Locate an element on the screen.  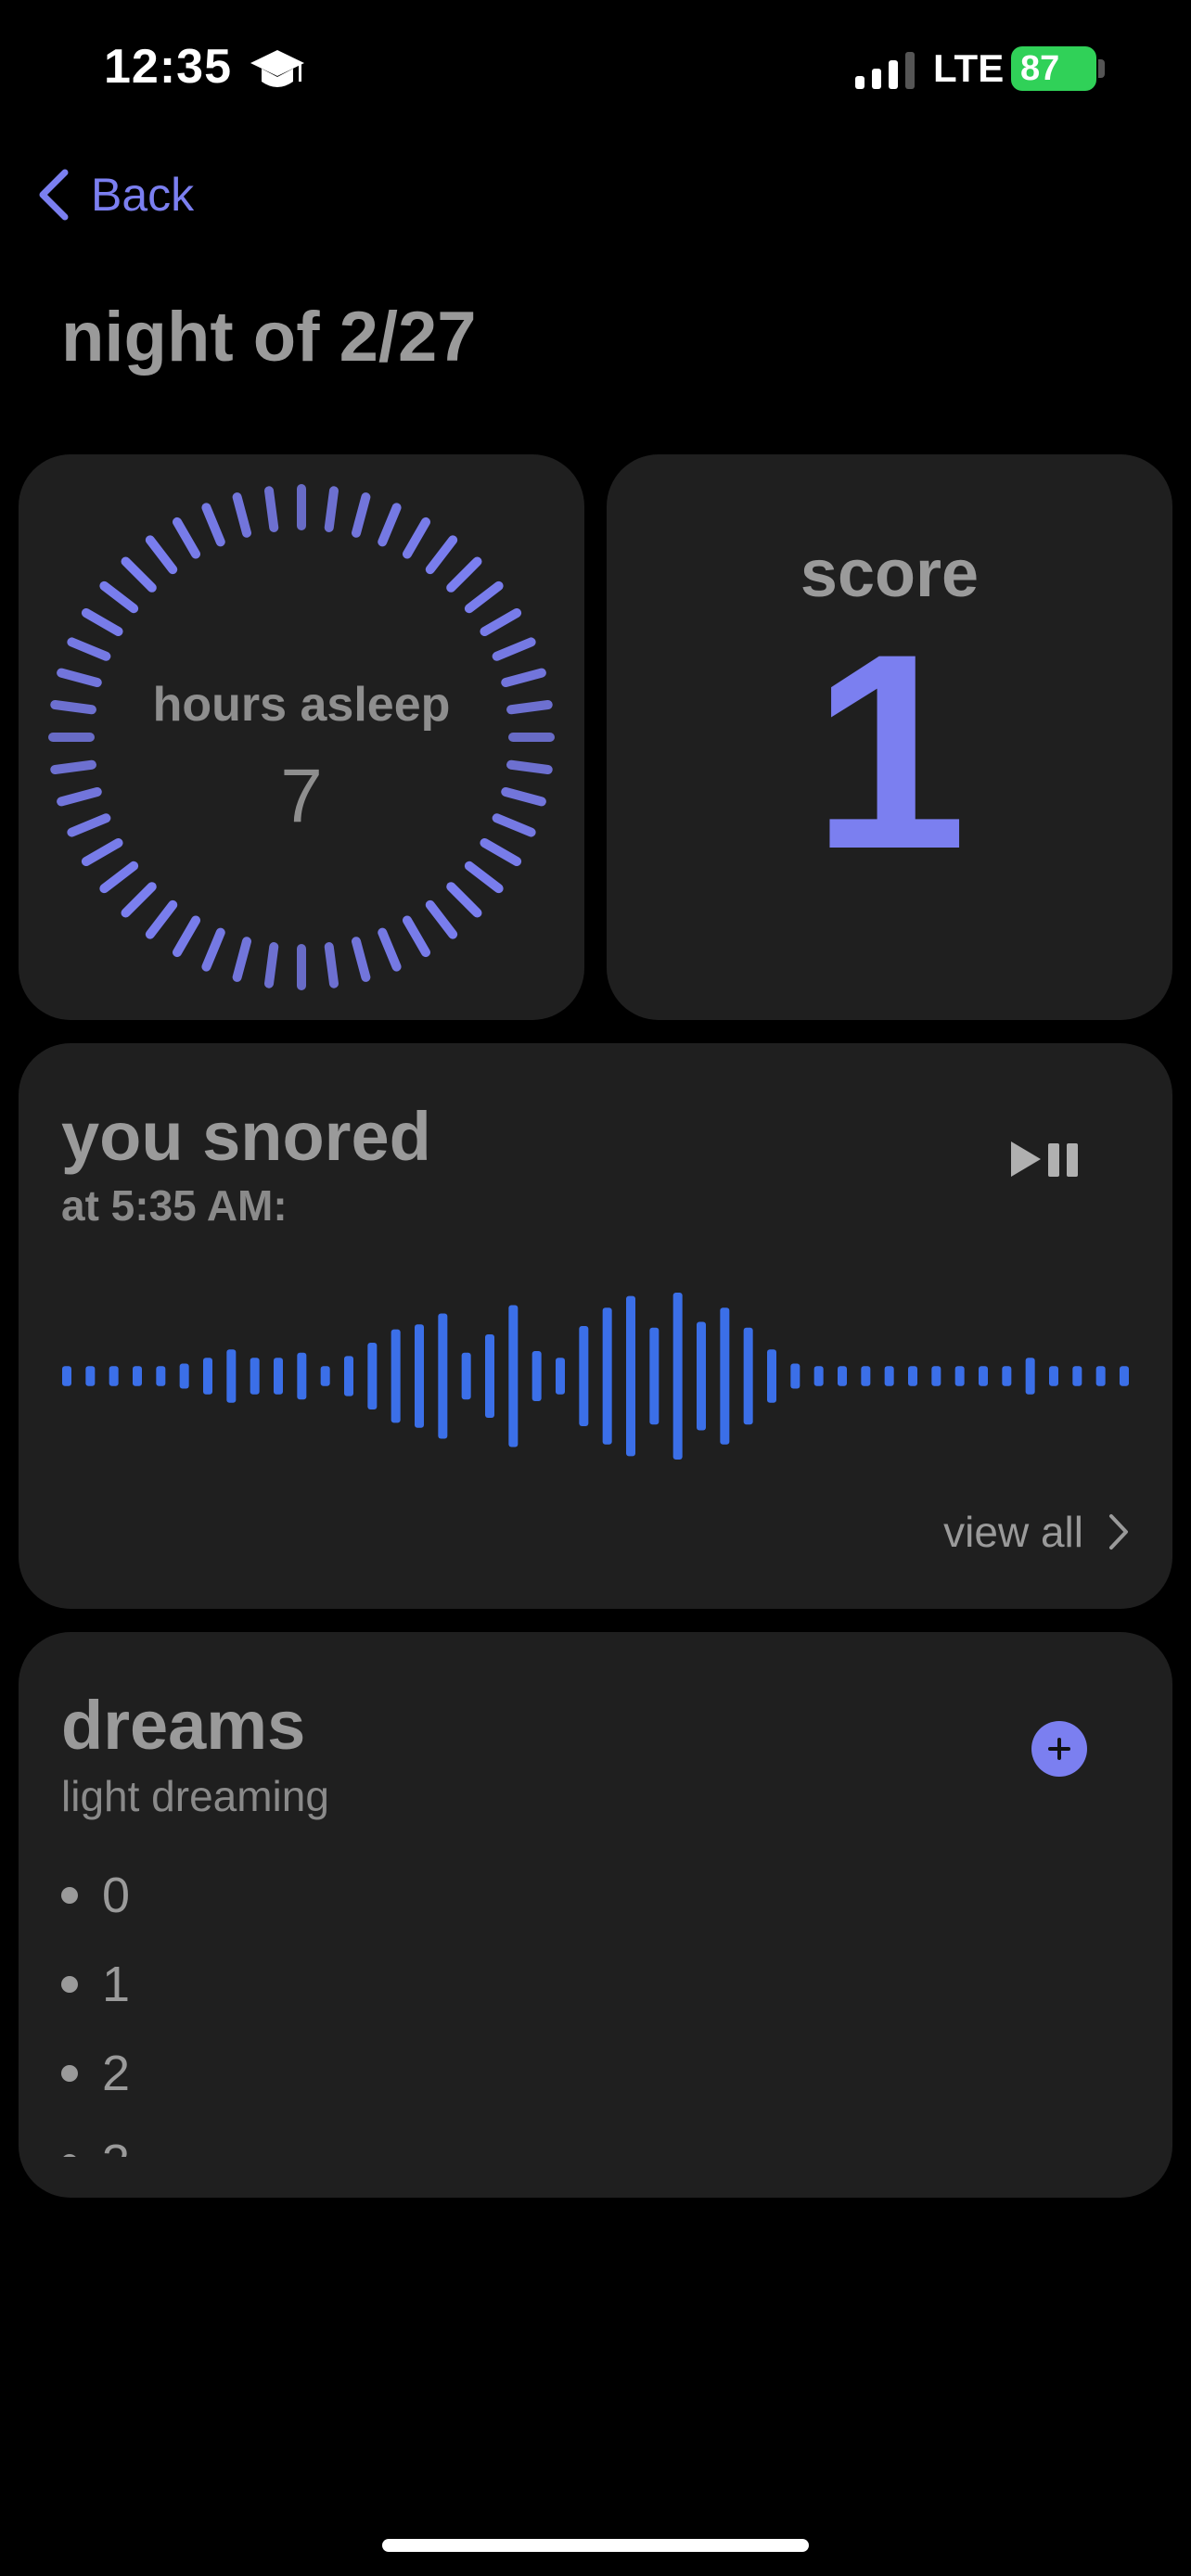
score-value: 1 is located at coordinates (889, 751).